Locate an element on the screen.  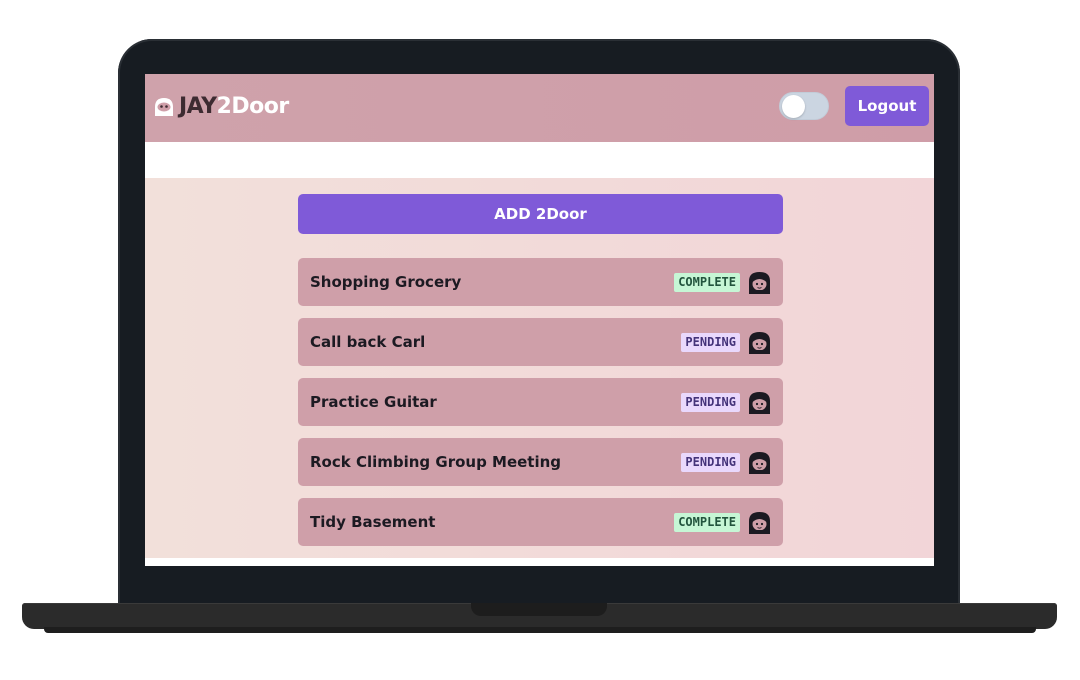
laptop-base-foot is located at coordinates (540, 630).